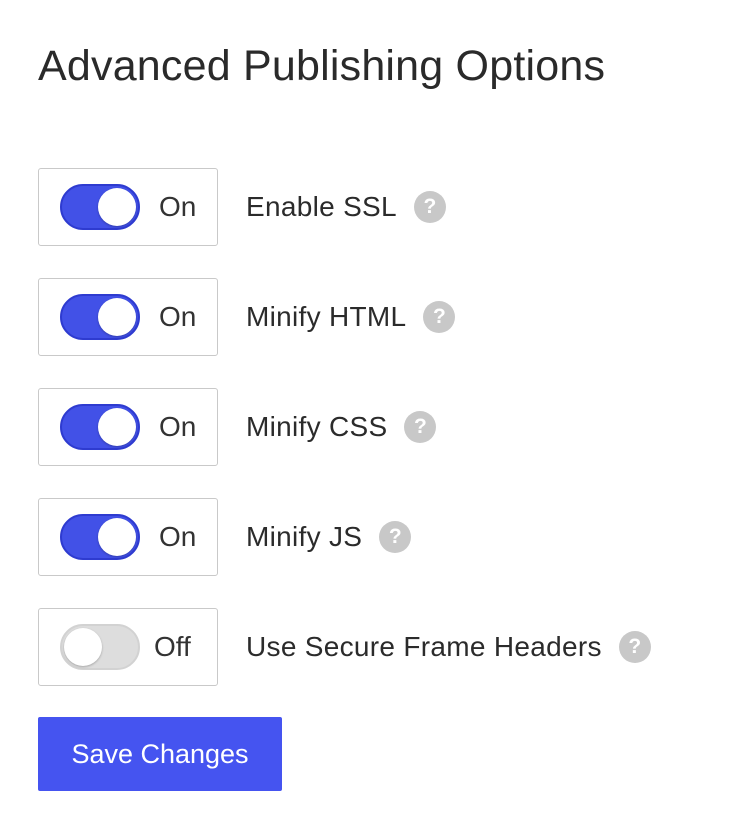 The image size is (754, 840). Describe the element at coordinates (160, 754) in the screenshot. I see `save-changes-button: Save Changes` at that location.